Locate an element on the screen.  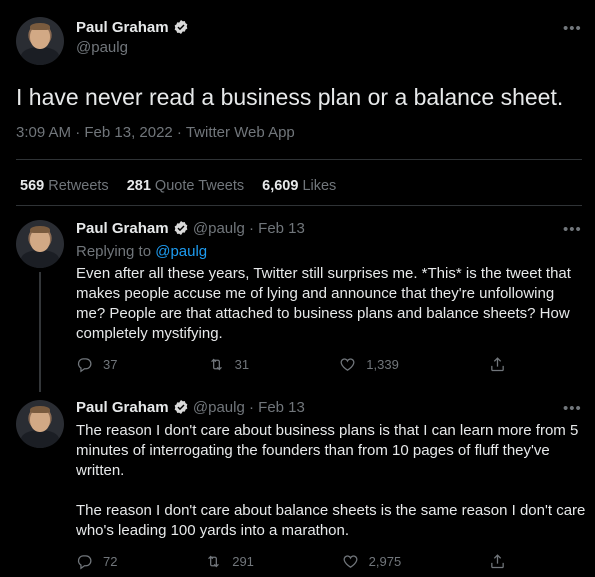
retweet-button: 31 is located at coordinates (228, 364).